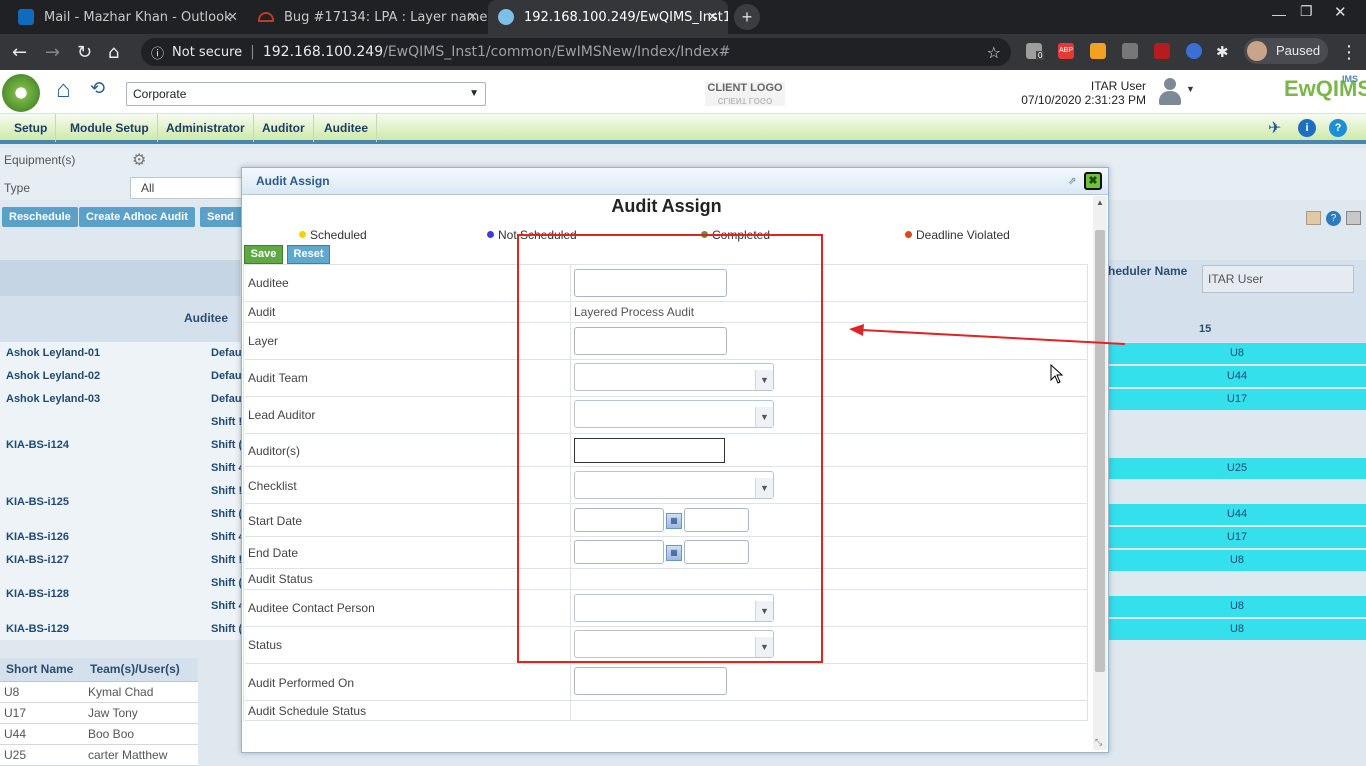 The width and height of the screenshot is (1366, 766). I want to click on mouse-cursor-icon, so click(1057, 374).